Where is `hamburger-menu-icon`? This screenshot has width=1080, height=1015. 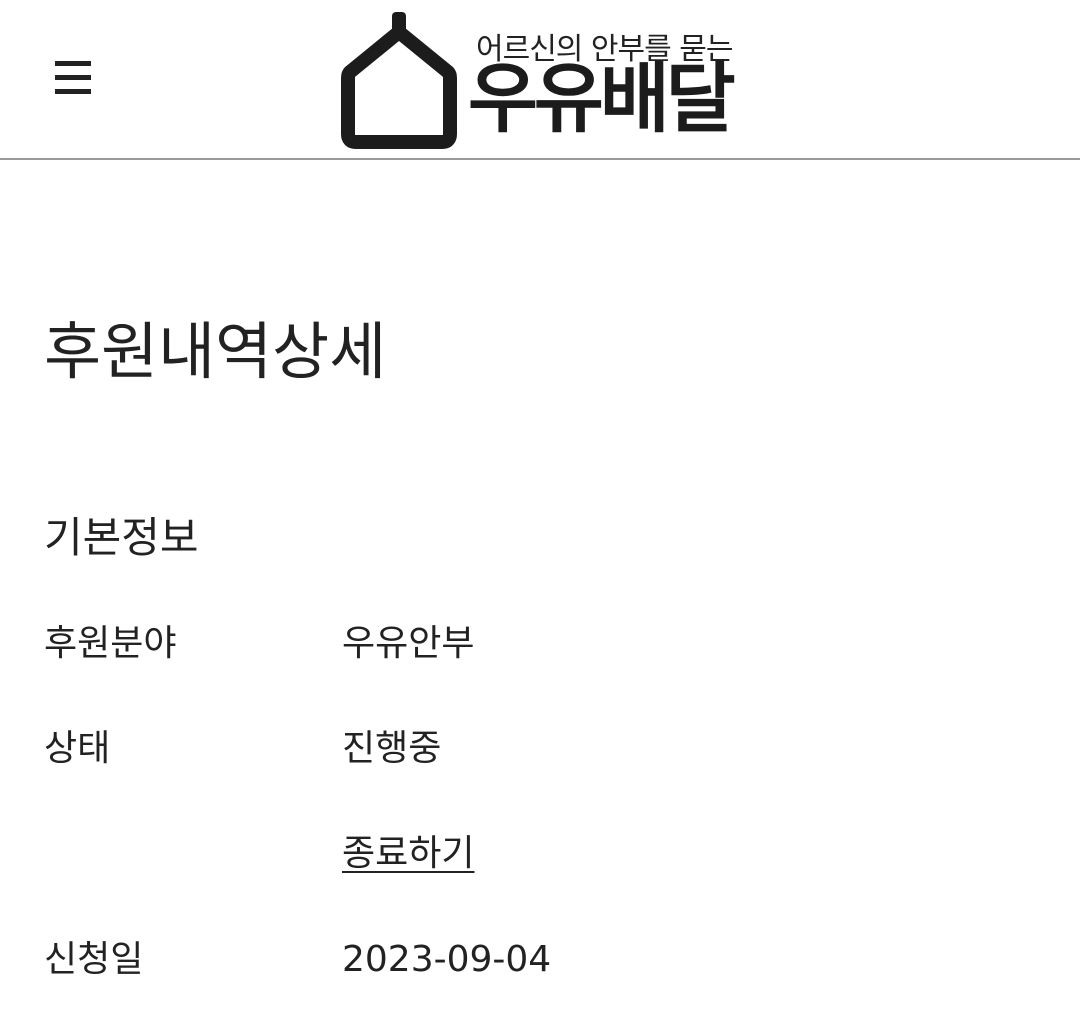
hamburger-menu-icon is located at coordinates (73, 78).